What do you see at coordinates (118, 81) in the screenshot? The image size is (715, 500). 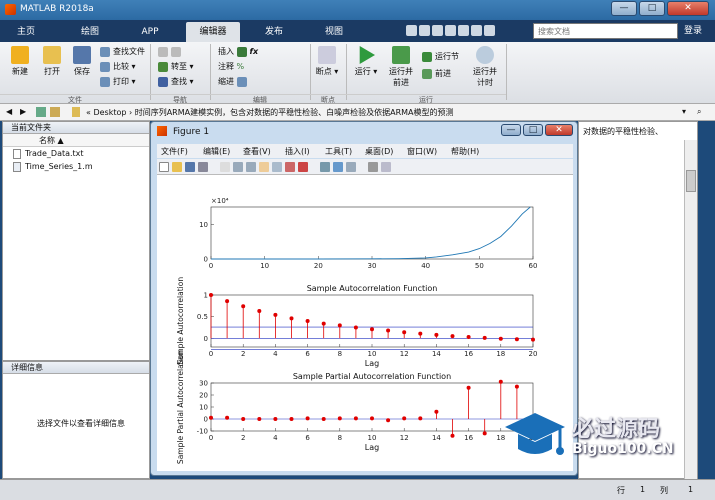 I see `print-button: 打印 ▾` at bounding box center [118, 81].